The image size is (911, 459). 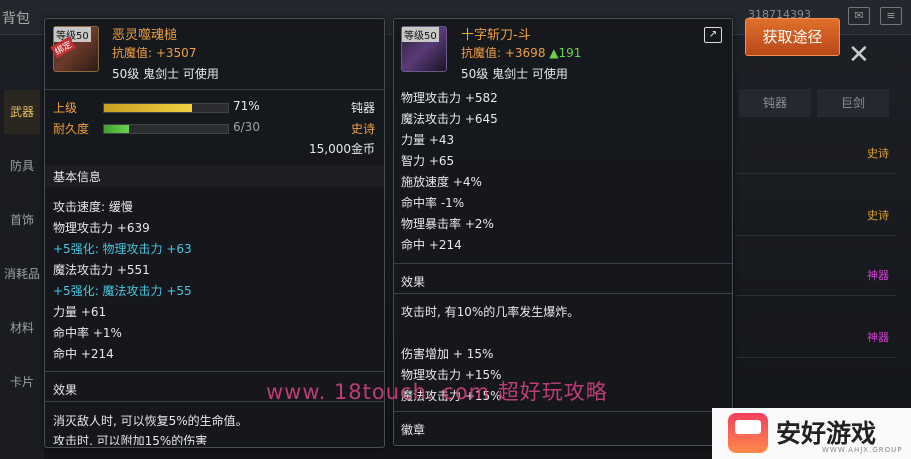 I want to click on item-name: 十字斩刀-斗, so click(x=496, y=35).